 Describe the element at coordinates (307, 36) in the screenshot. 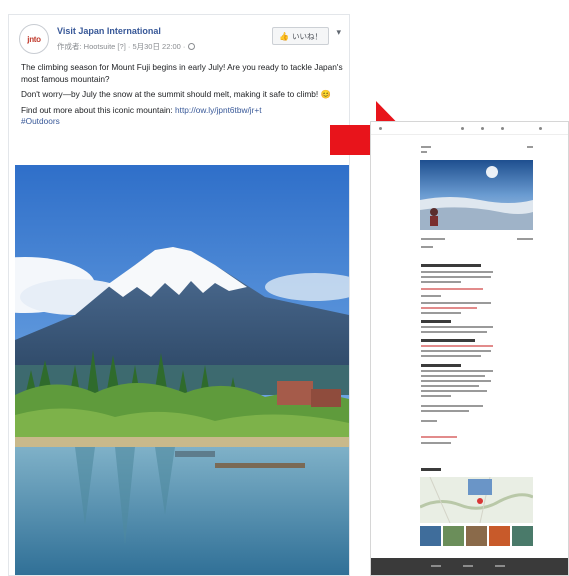

I see `like-page-label: いいね！` at that location.